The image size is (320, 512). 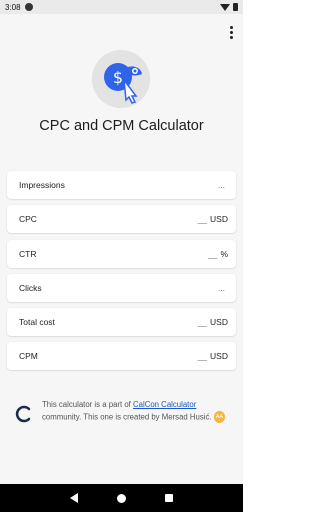 What do you see at coordinates (164, 404) in the screenshot?
I see `calcon-link: CalCon Calculator` at bounding box center [164, 404].